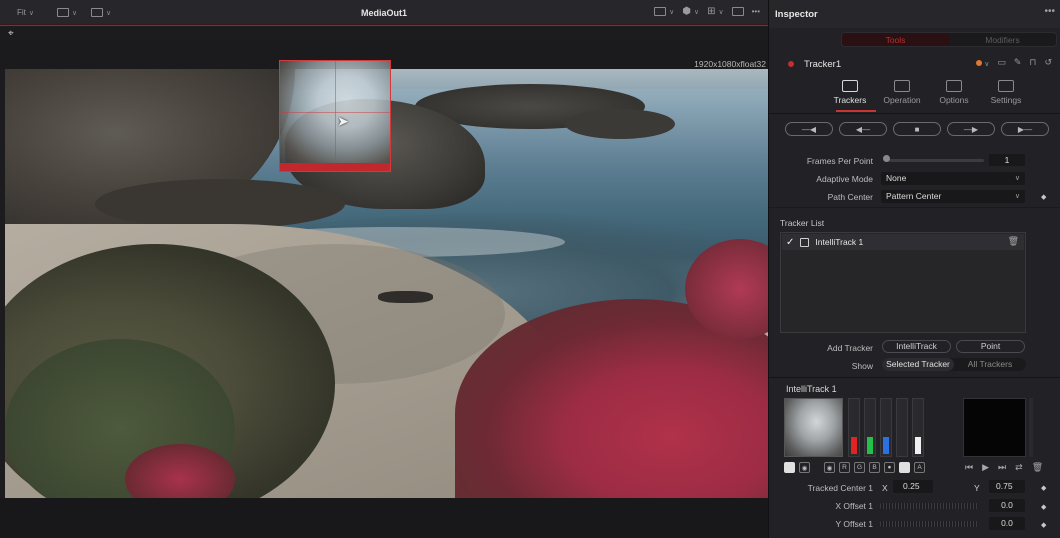  Describe the element at coordinates (985, 467) in the screenshot. I see `play-icon: ▶` at that location.